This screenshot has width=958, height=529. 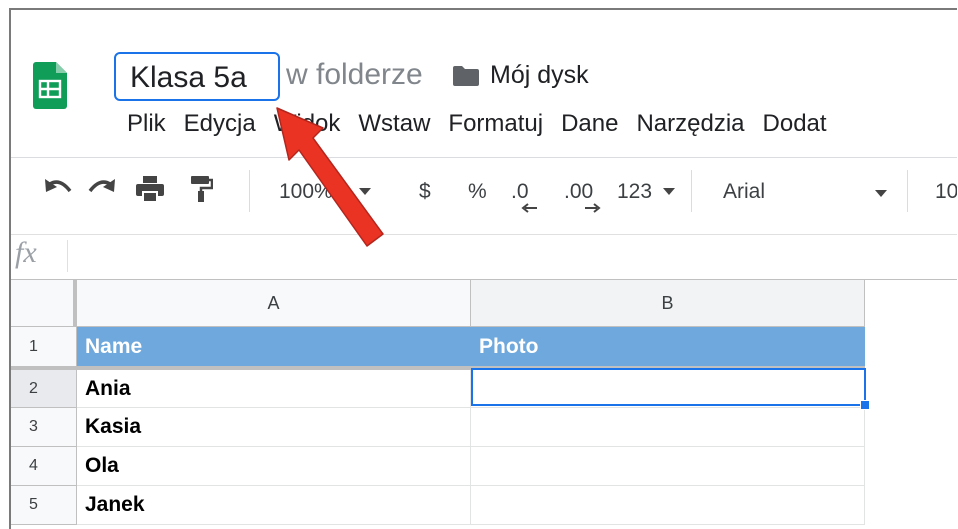 What do you see at coordinates (484, 257) in the screenshot?
I see `formula-bar` at bounding box center [484, 257].